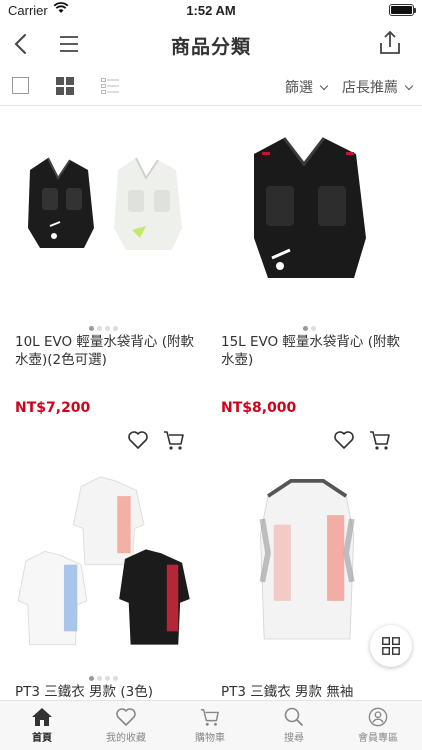  Describe the element at coordinates (110, 86) in the screenshot. I see `list-view-icon` at that location.